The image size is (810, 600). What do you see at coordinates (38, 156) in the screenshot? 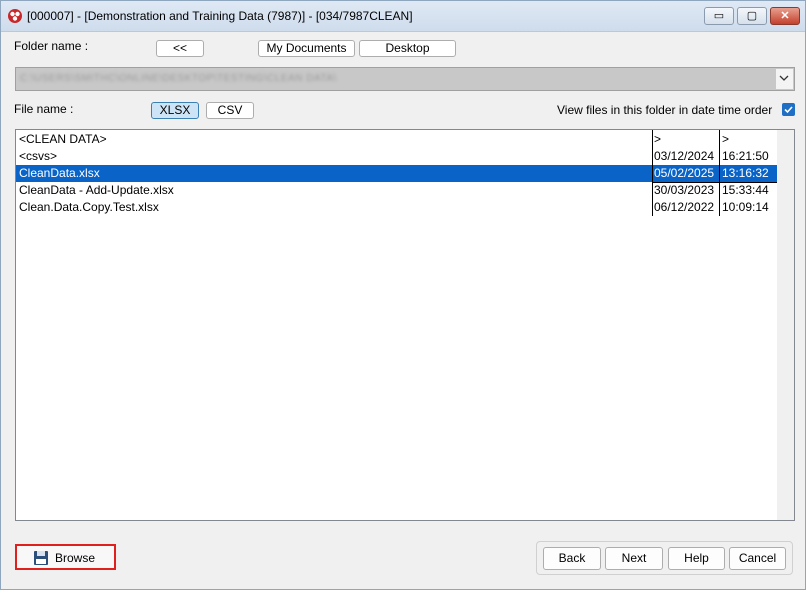
I see `file-name-cell: <csvs>` at bounding box center [38, 156].